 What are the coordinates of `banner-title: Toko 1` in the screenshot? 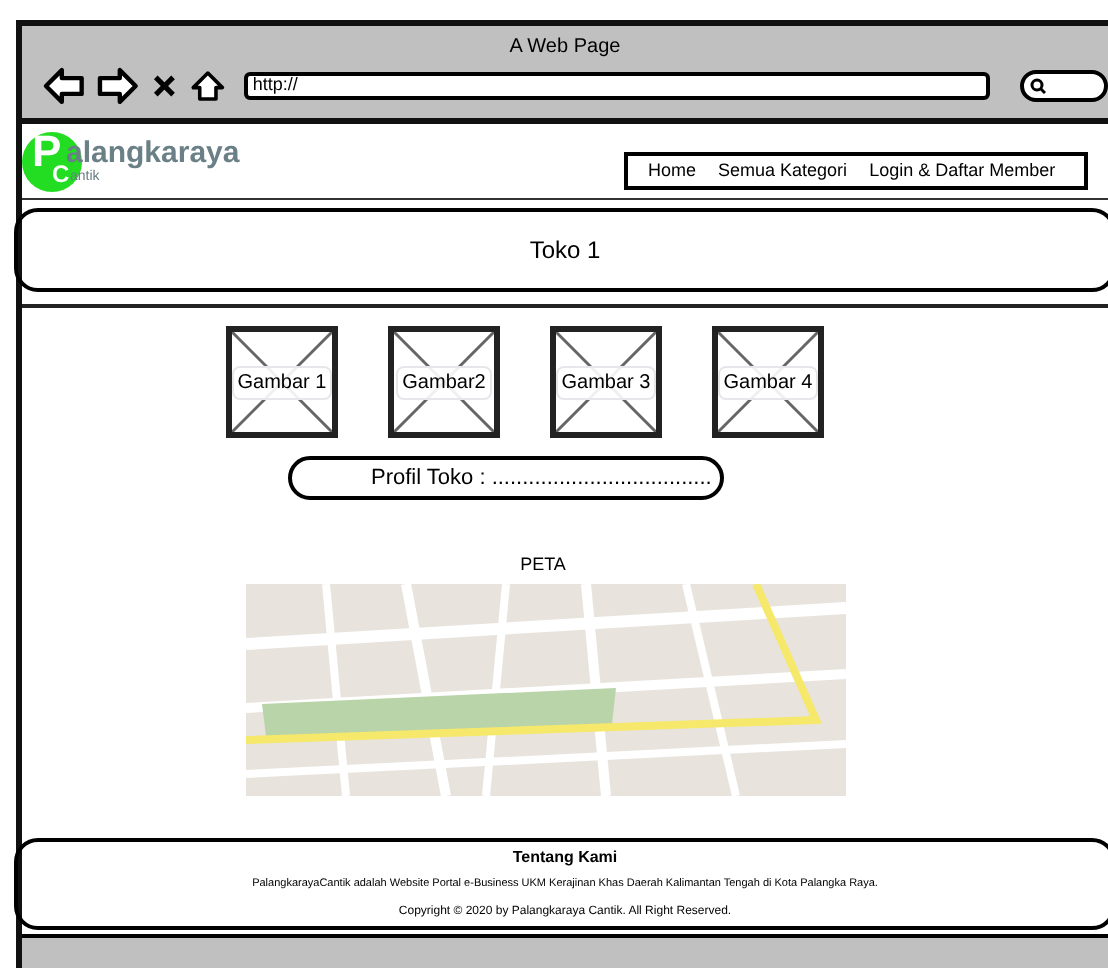 It's located at (565, 251).